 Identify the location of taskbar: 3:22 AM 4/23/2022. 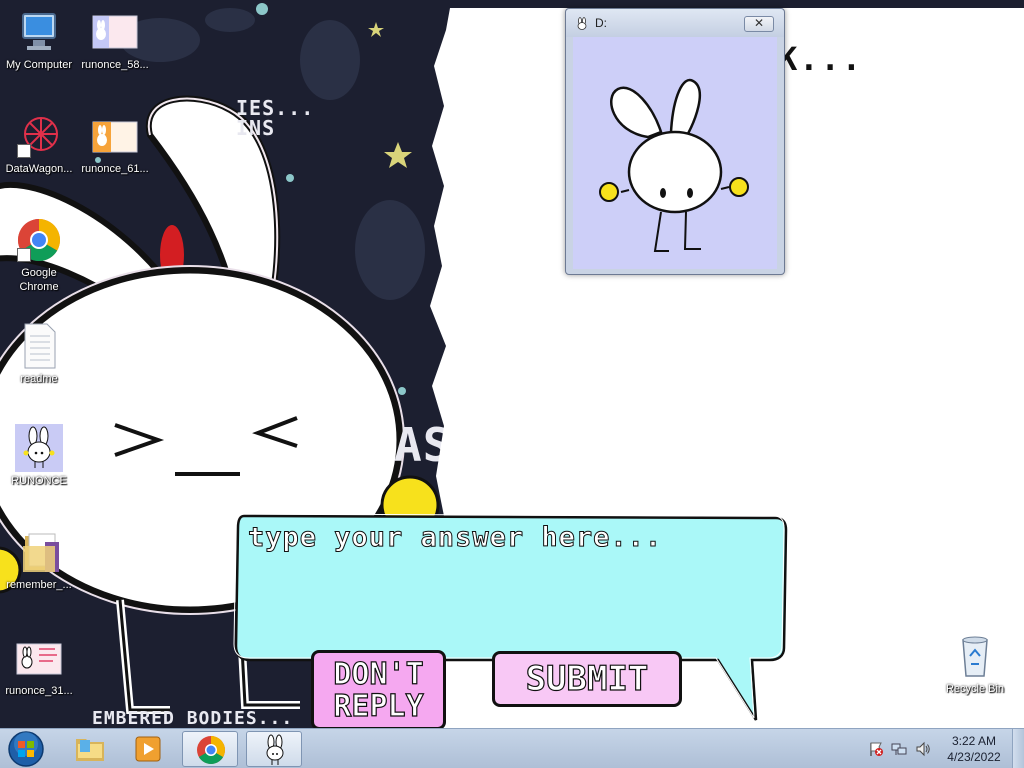
(512, 748).